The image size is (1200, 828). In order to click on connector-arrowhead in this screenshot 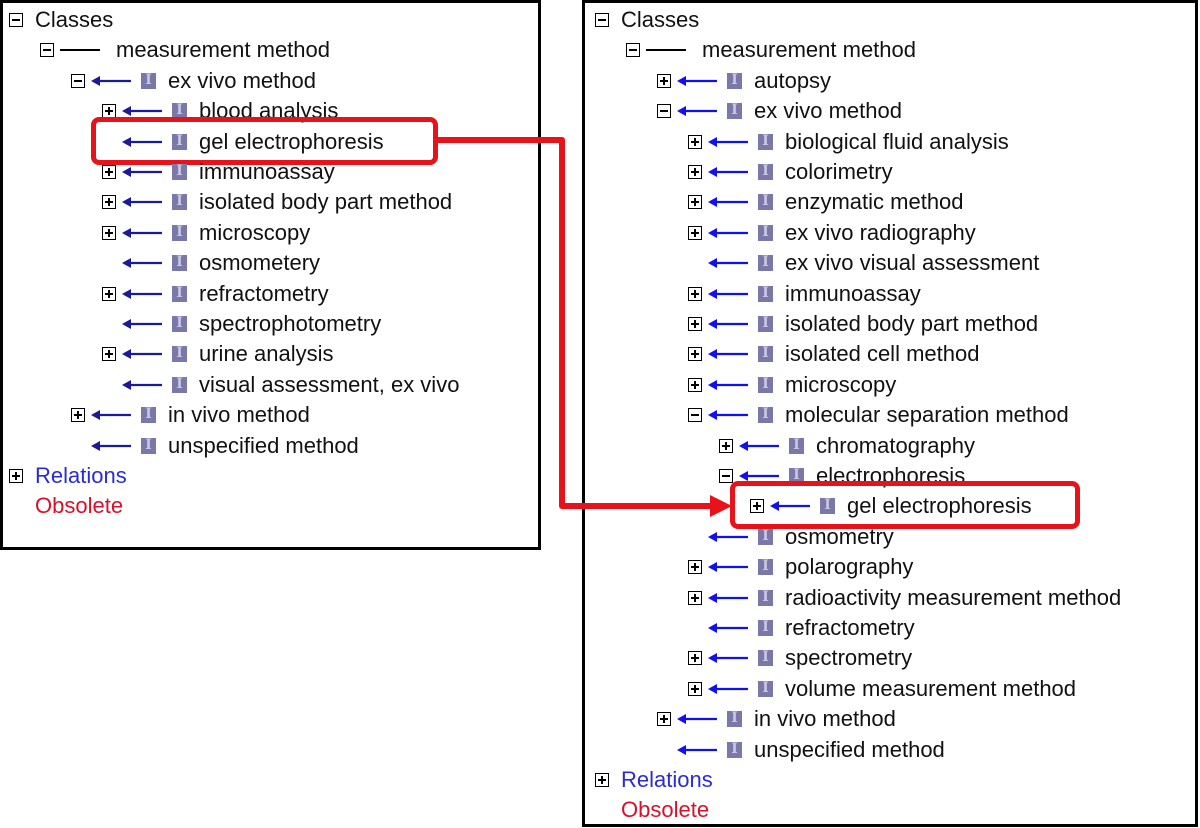, I will do `click(721, 506)`.